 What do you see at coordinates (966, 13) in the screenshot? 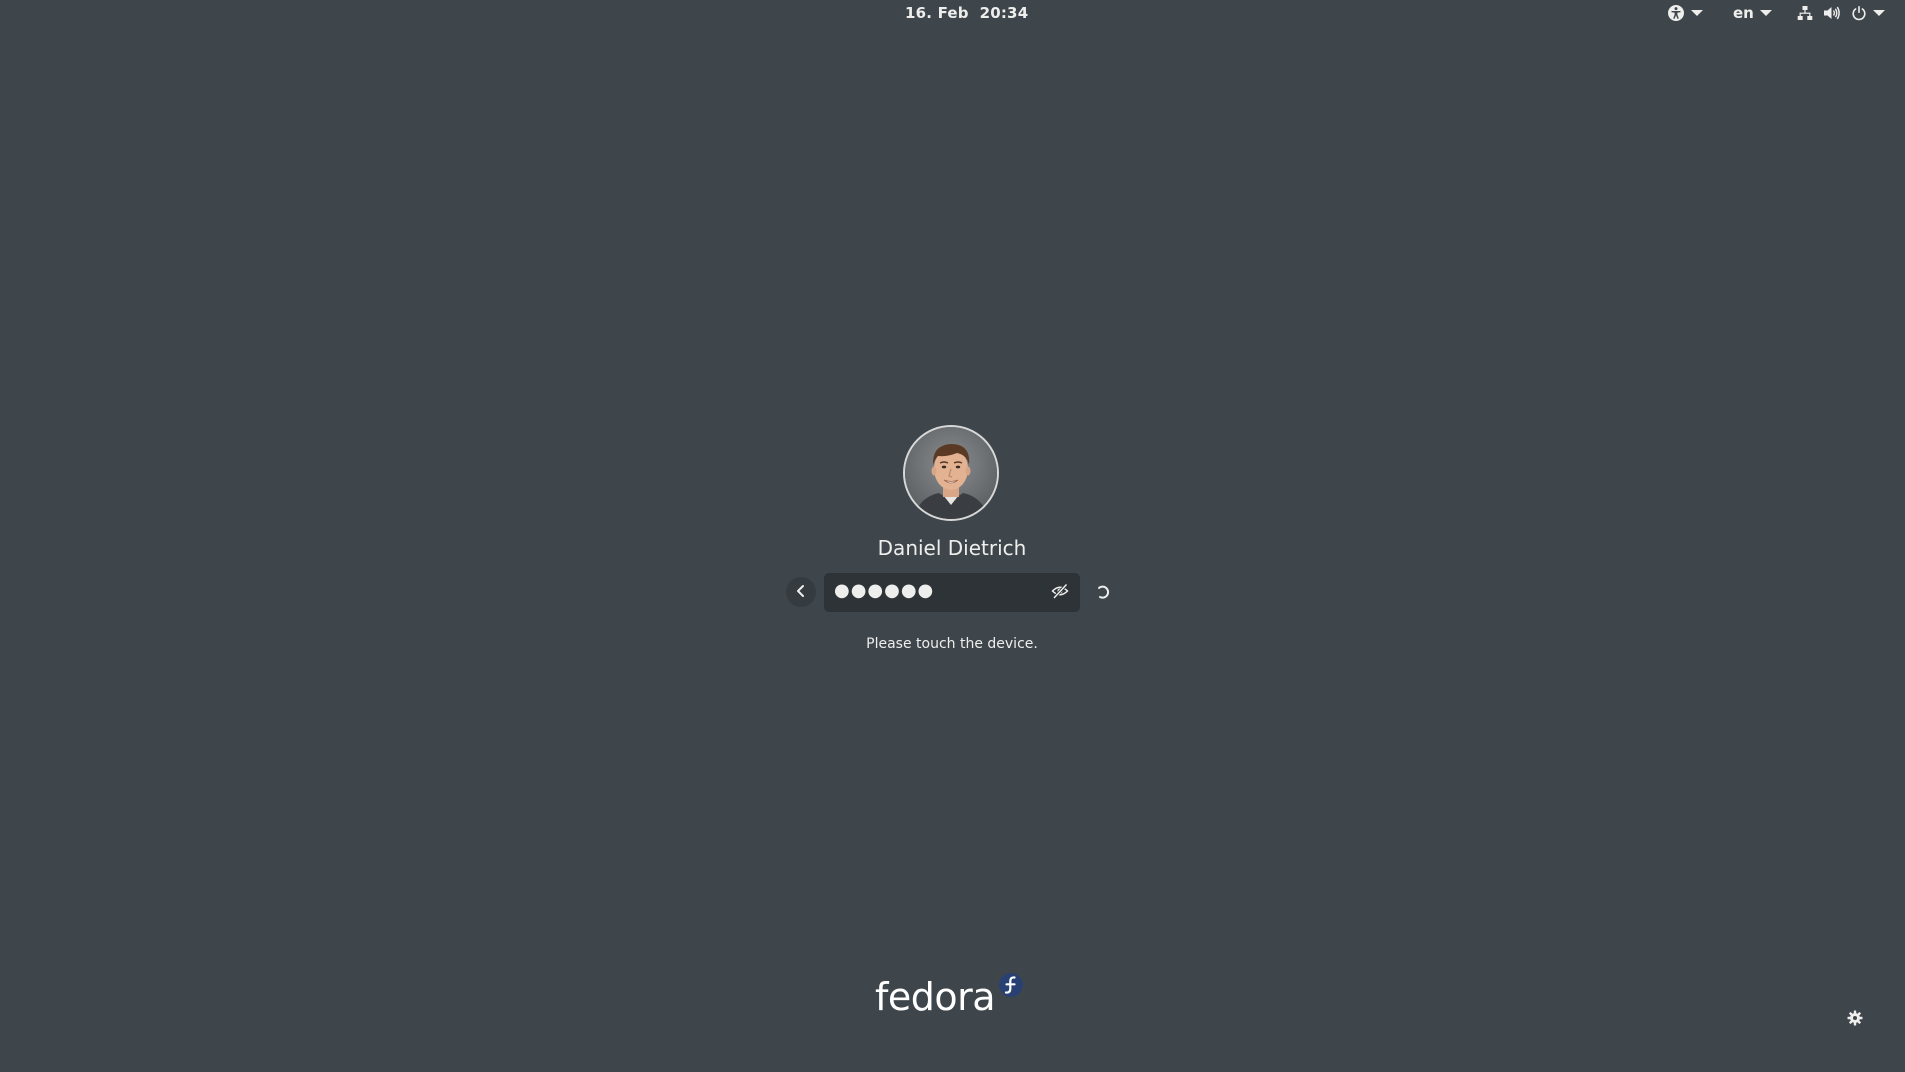
I see `date-time-display: 16. Feb 20:34` at bounding box center [966, 13].